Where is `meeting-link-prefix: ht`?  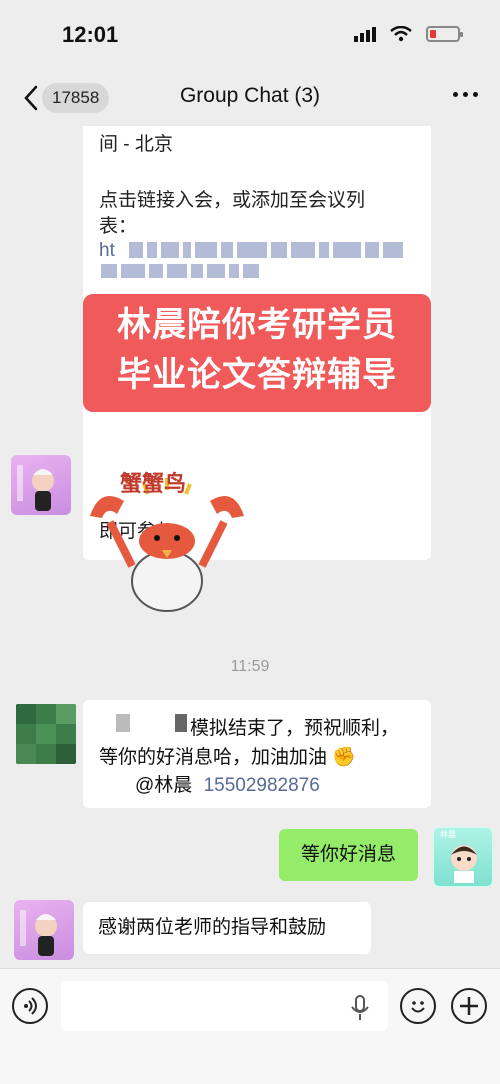 meeting-link-prefix: ht is located at coordinates (107, 251).